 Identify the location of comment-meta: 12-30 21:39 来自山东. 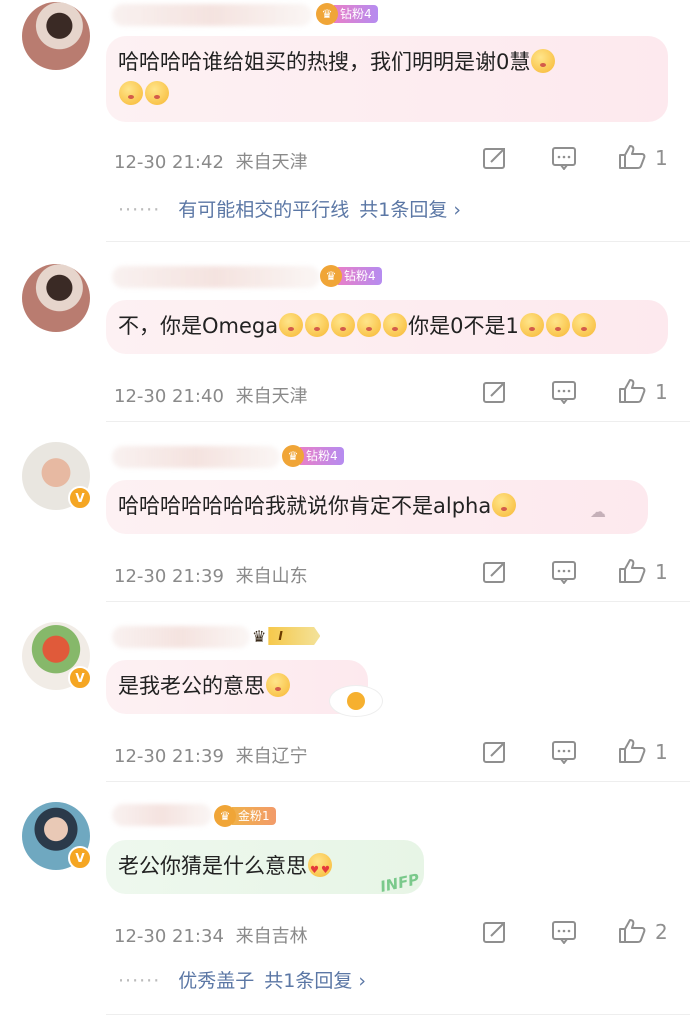
(211, 575).